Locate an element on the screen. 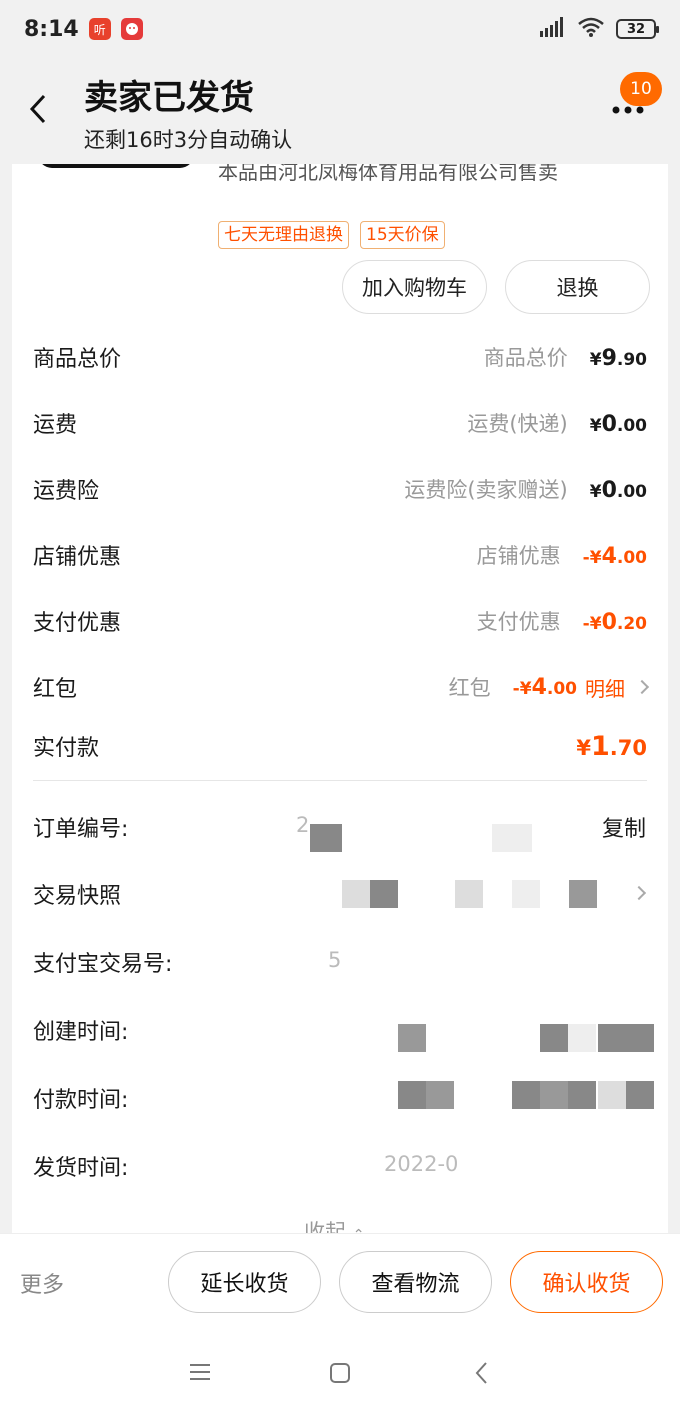 The width and height of the screenshot is (680, 1415). alipay-trade-number-value: 5 is located at coordinates (335, 960).